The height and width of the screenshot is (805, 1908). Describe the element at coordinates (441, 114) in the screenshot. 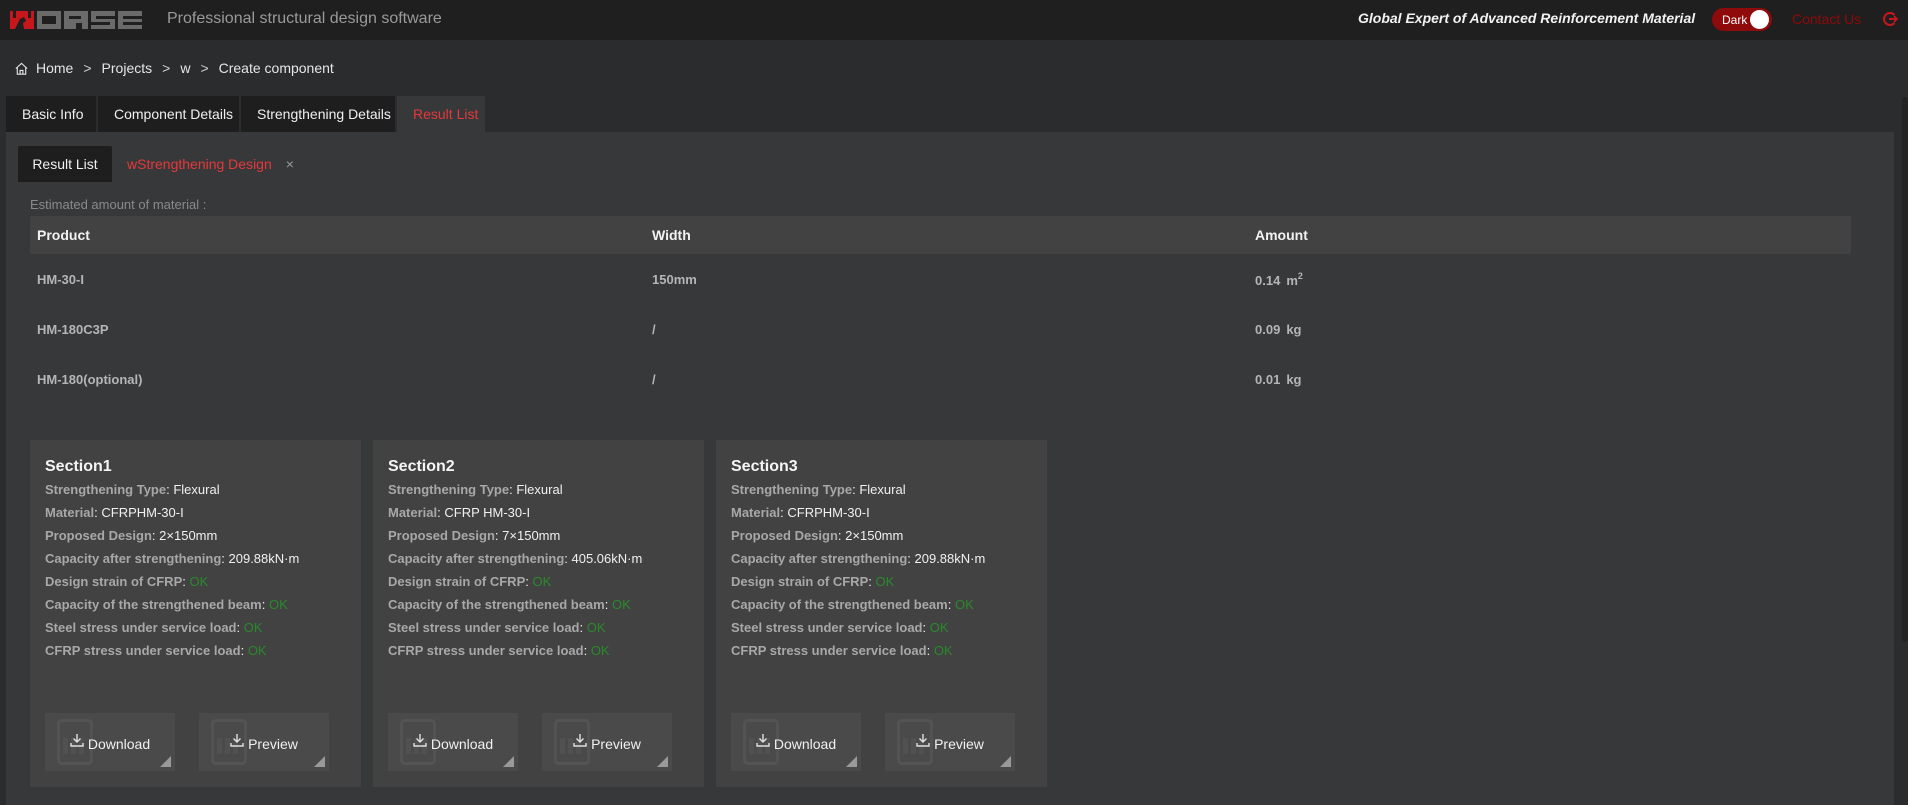

I see `tab-result-list: Result List` at that location.